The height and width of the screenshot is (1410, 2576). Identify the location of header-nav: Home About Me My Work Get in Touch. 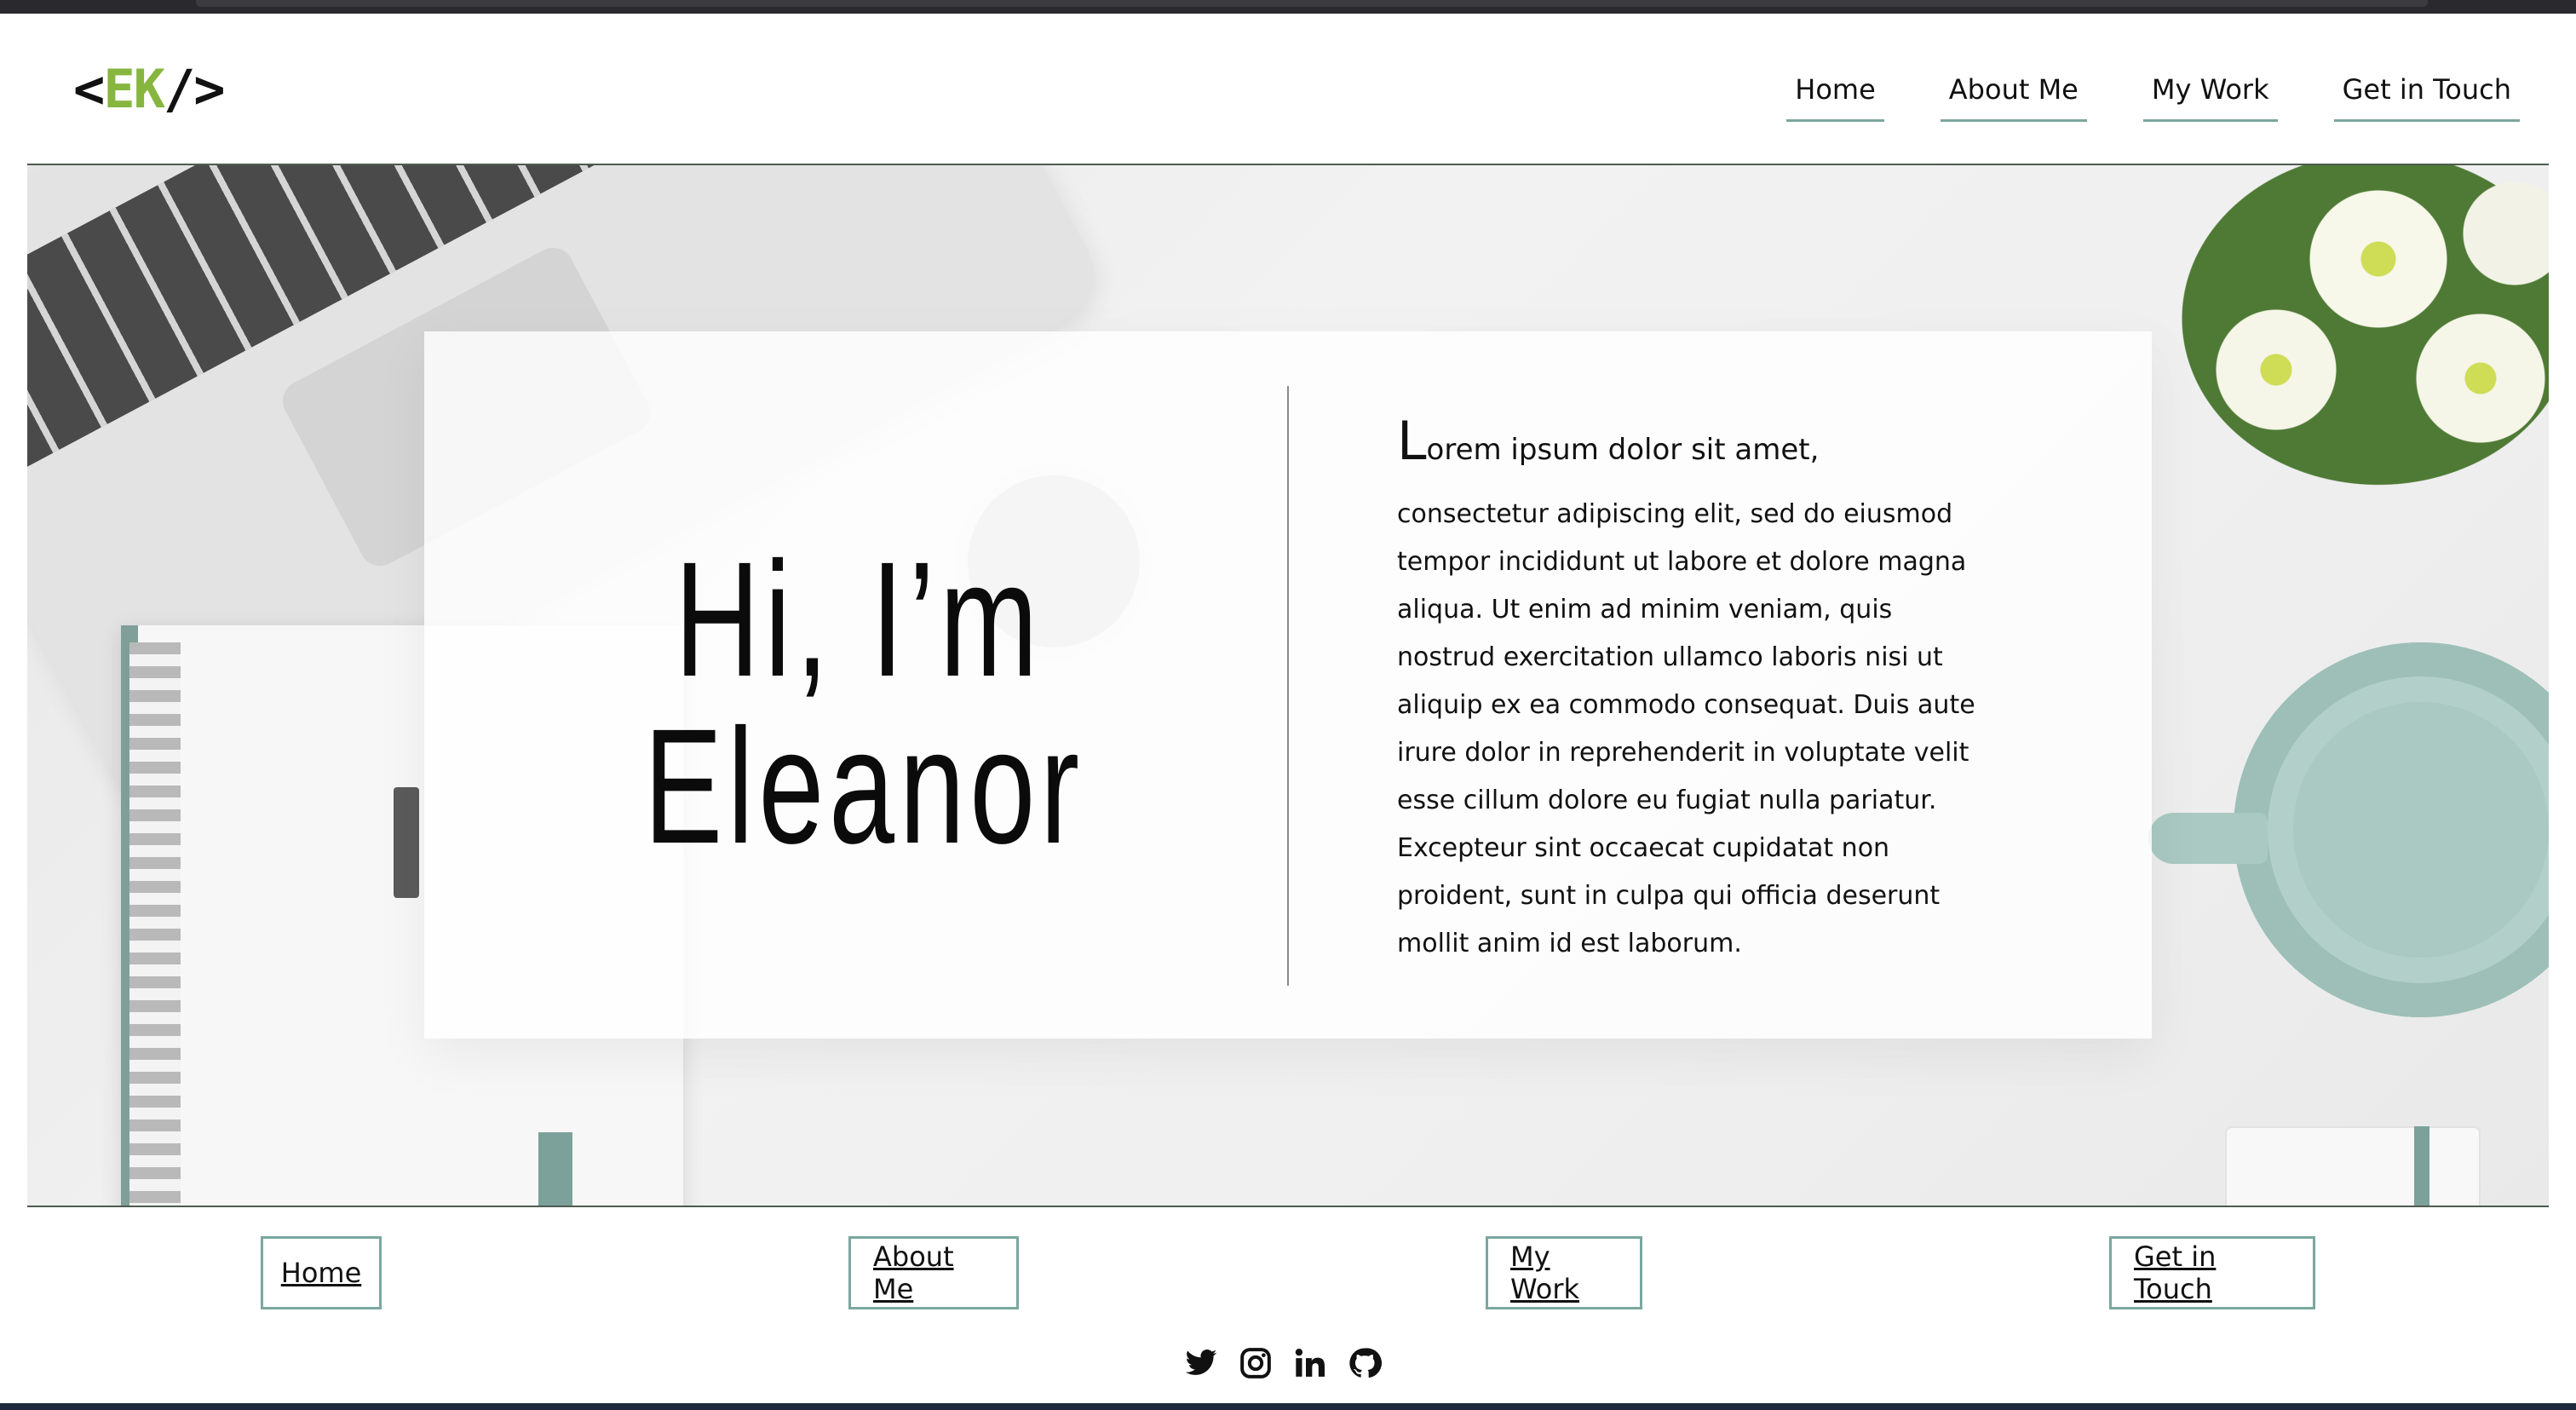
(2153, 92).